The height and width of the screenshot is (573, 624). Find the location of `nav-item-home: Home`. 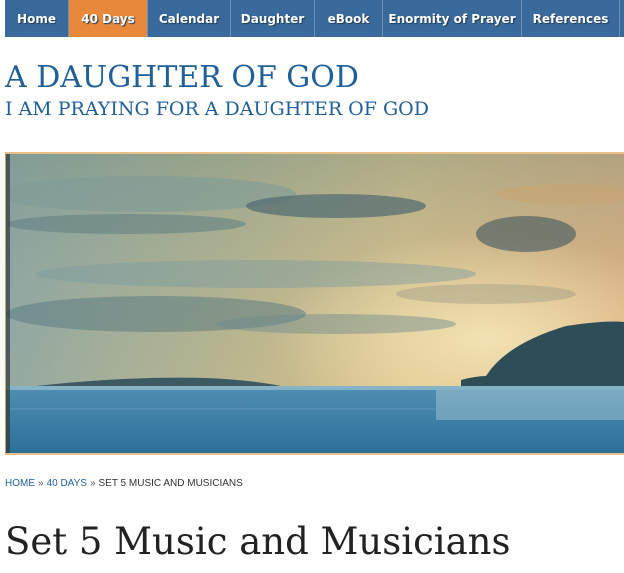

nav-item-home: Home is located at coordinates (37, 18).